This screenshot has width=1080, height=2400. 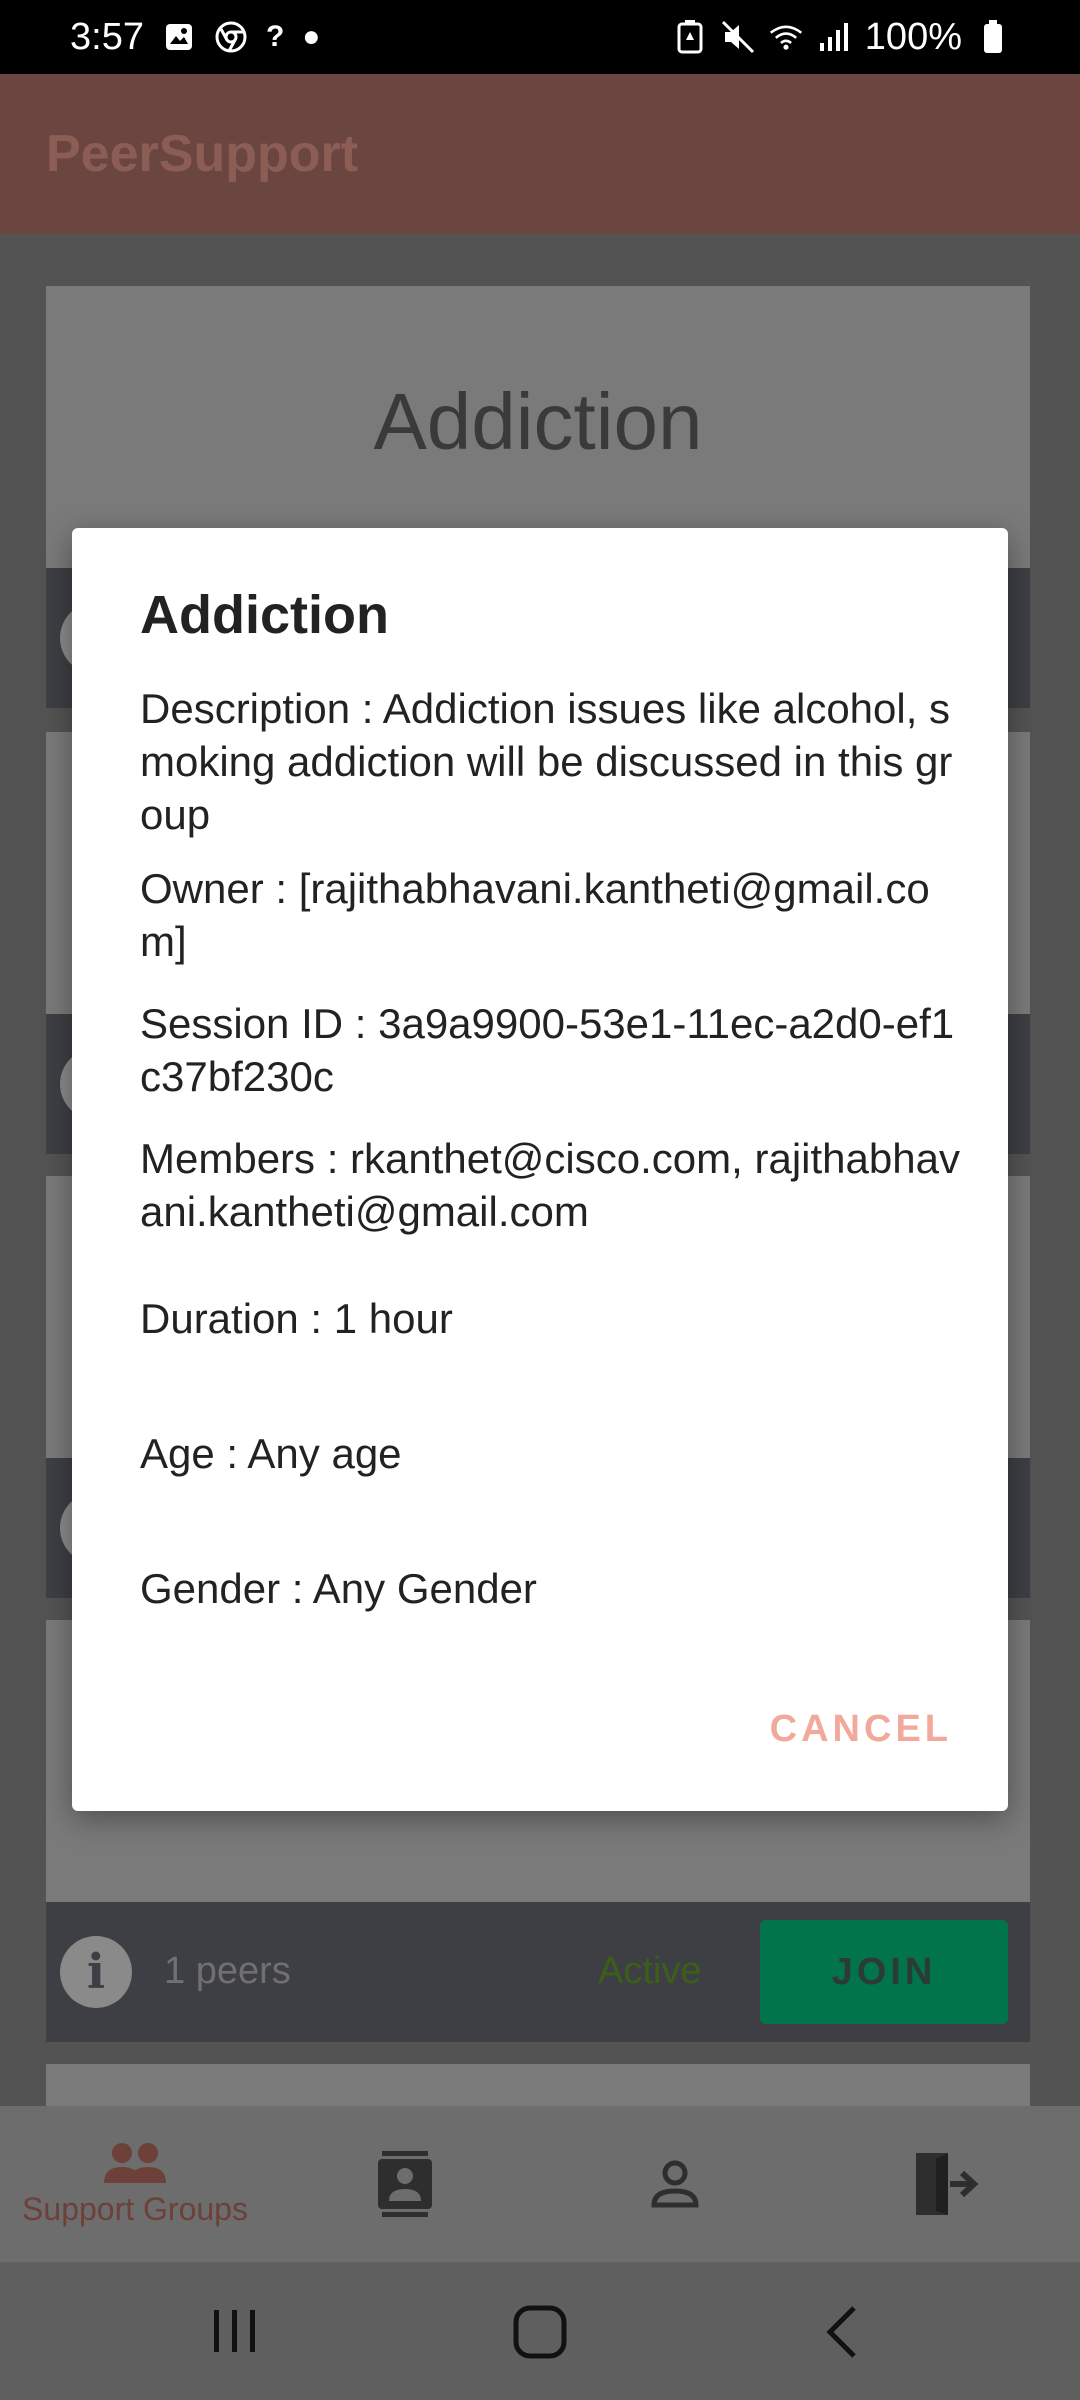 I want to click on chrome-icon, so click(x=231, y=37).